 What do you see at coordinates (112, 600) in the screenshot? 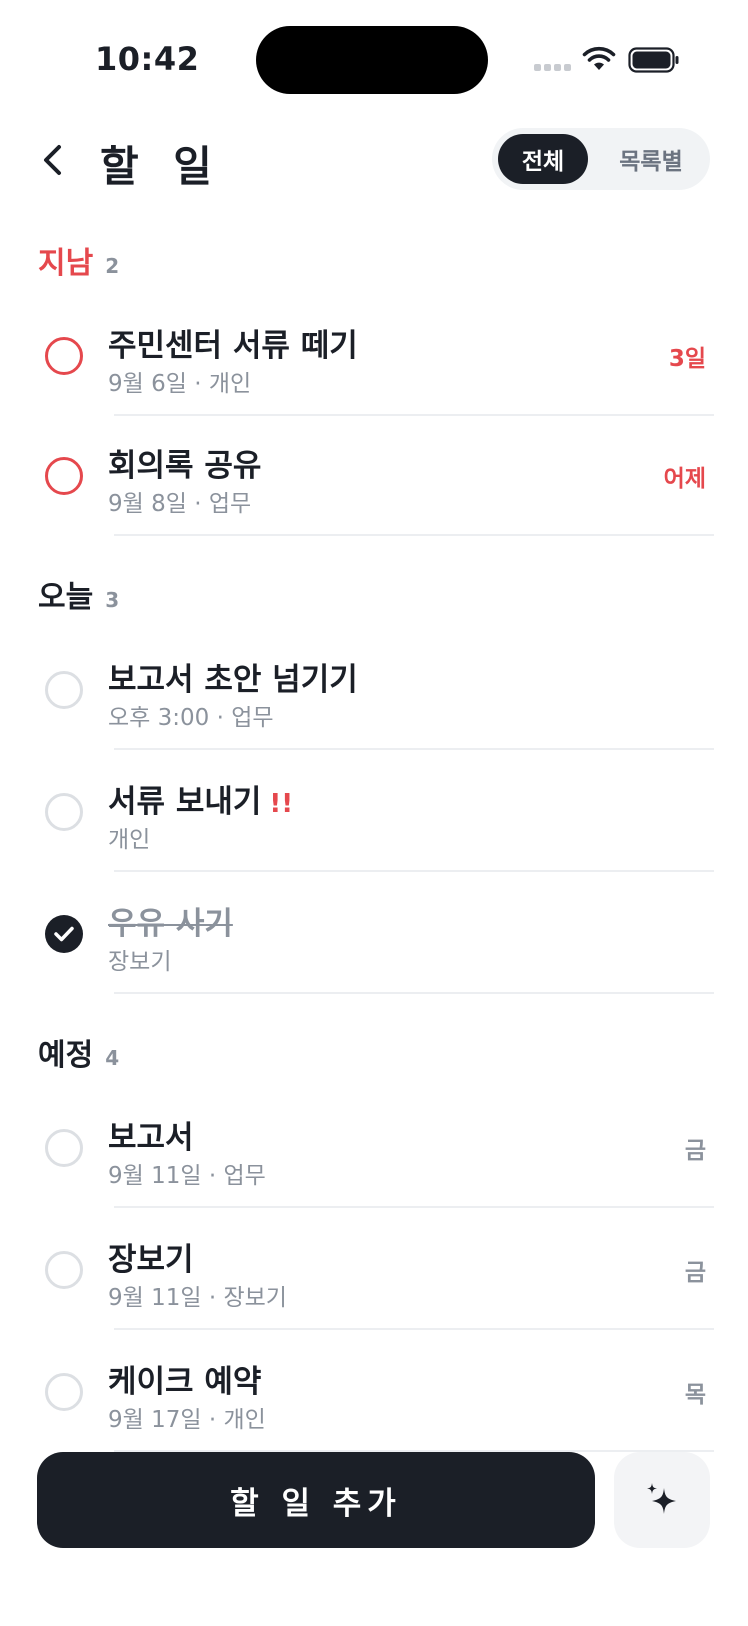
I see `section-count: 3` at bounding box center [112, 600].